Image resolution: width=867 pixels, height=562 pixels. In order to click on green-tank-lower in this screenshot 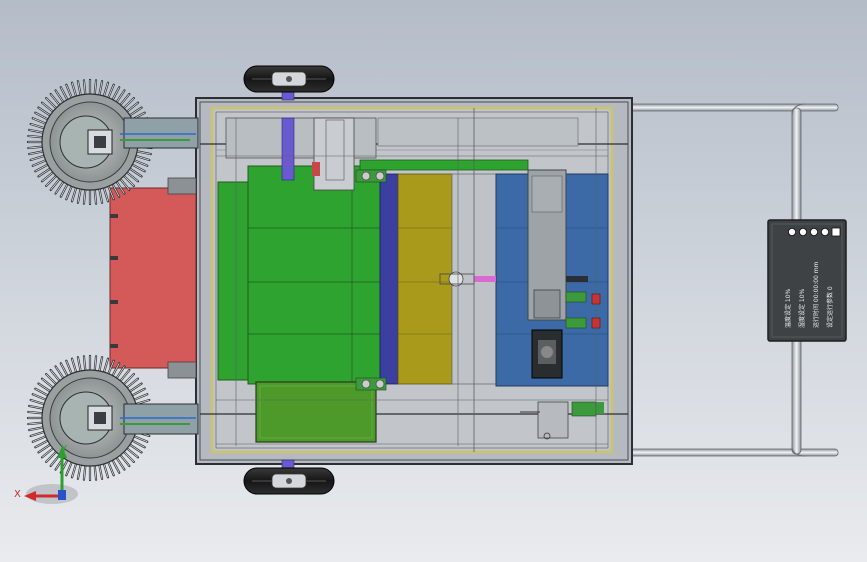, I will do `click(316, 412)`.